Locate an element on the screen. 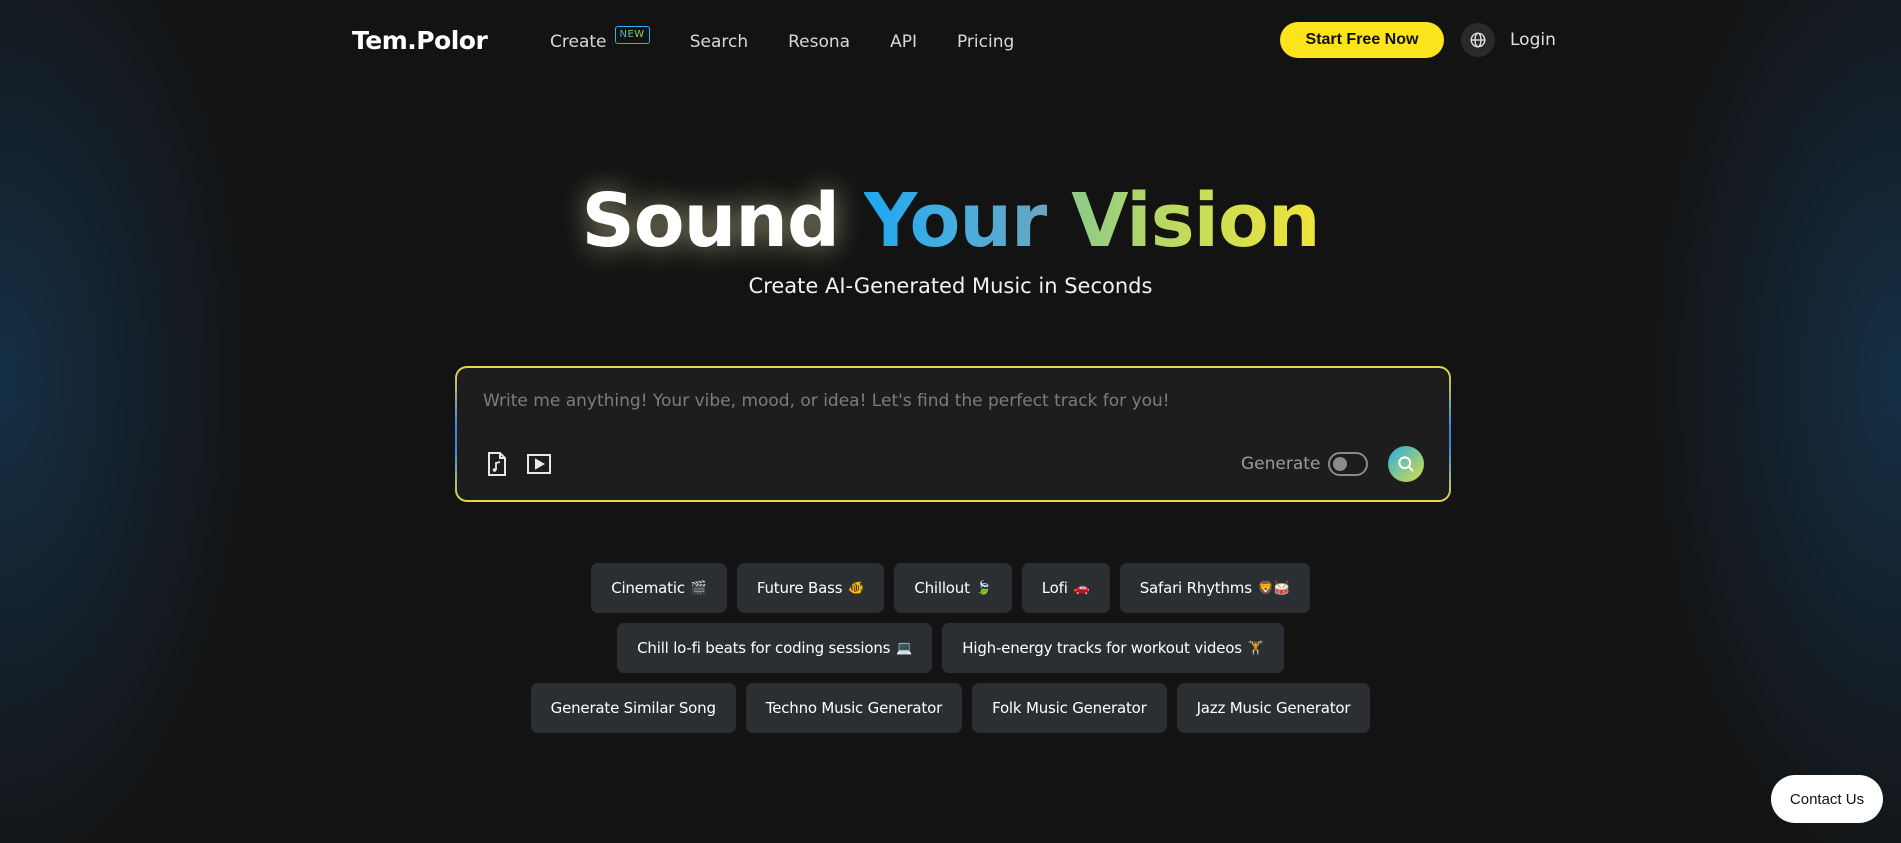 The height and width of the screenshot is (843, 1901). chip-emoji: 🚗 is located at coordinates (1081, 588).